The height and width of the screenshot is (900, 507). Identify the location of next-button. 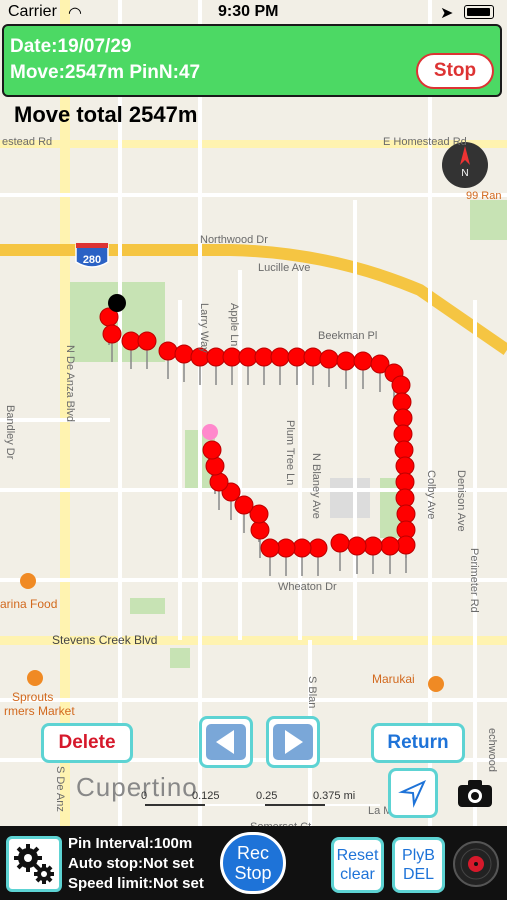
(293, 742).